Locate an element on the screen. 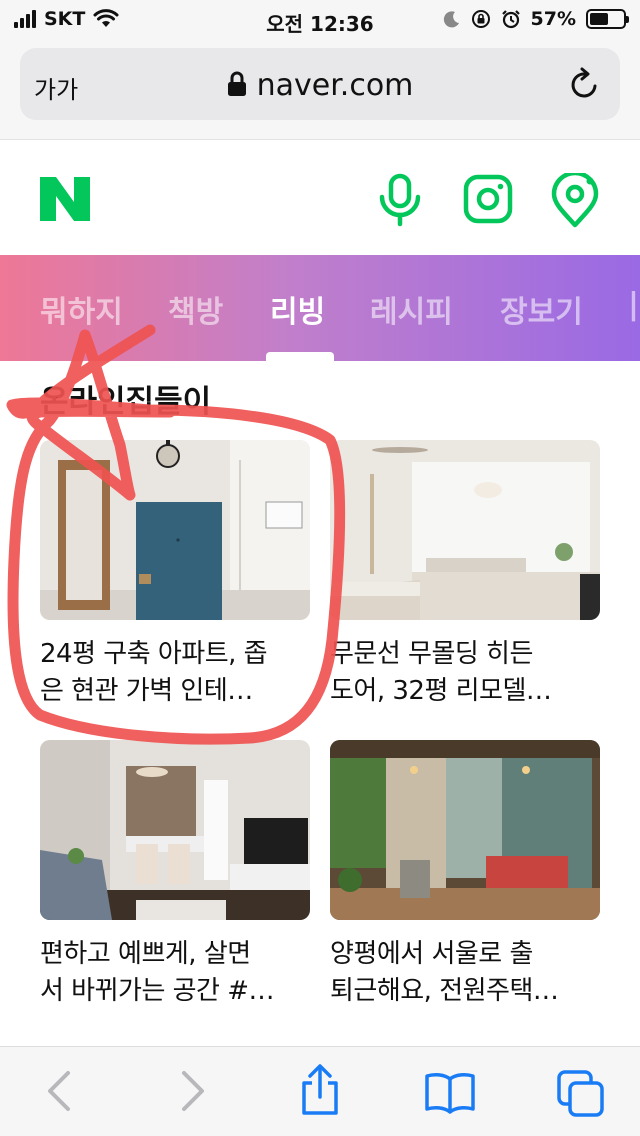 This screenshot has width=640, height=1136. tab-living: 리빙 is located at coordinates (297, 309).